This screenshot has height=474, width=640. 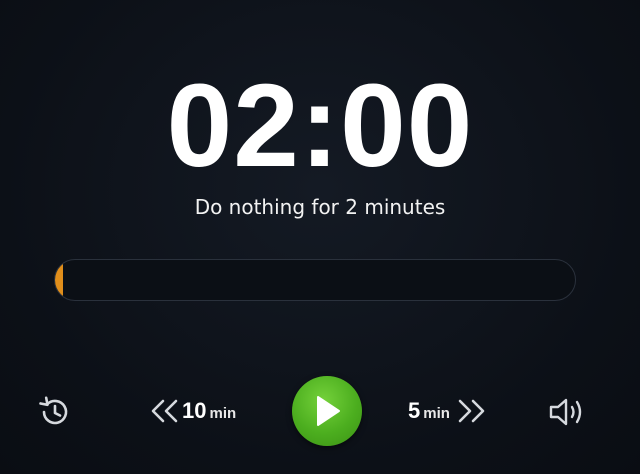 I want to click on play-button, so click(x=327, y=411).